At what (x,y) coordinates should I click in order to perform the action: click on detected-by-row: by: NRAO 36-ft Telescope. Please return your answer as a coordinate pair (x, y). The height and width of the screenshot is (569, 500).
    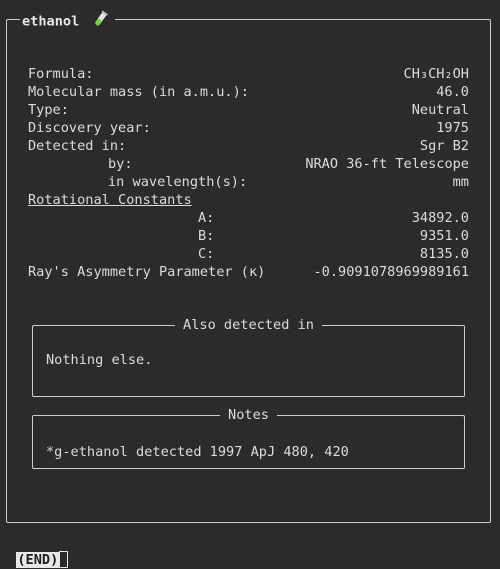
    Looking at the image, I should click on (248, 164).